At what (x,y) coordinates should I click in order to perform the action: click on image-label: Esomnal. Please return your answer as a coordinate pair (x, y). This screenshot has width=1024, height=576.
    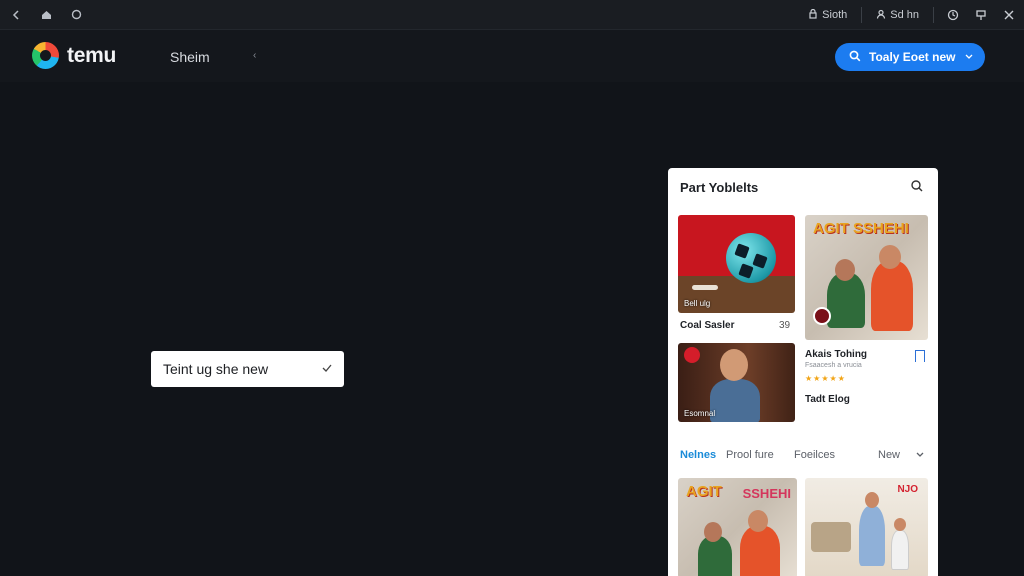
    Looking at the image, I should click on (700, 413).